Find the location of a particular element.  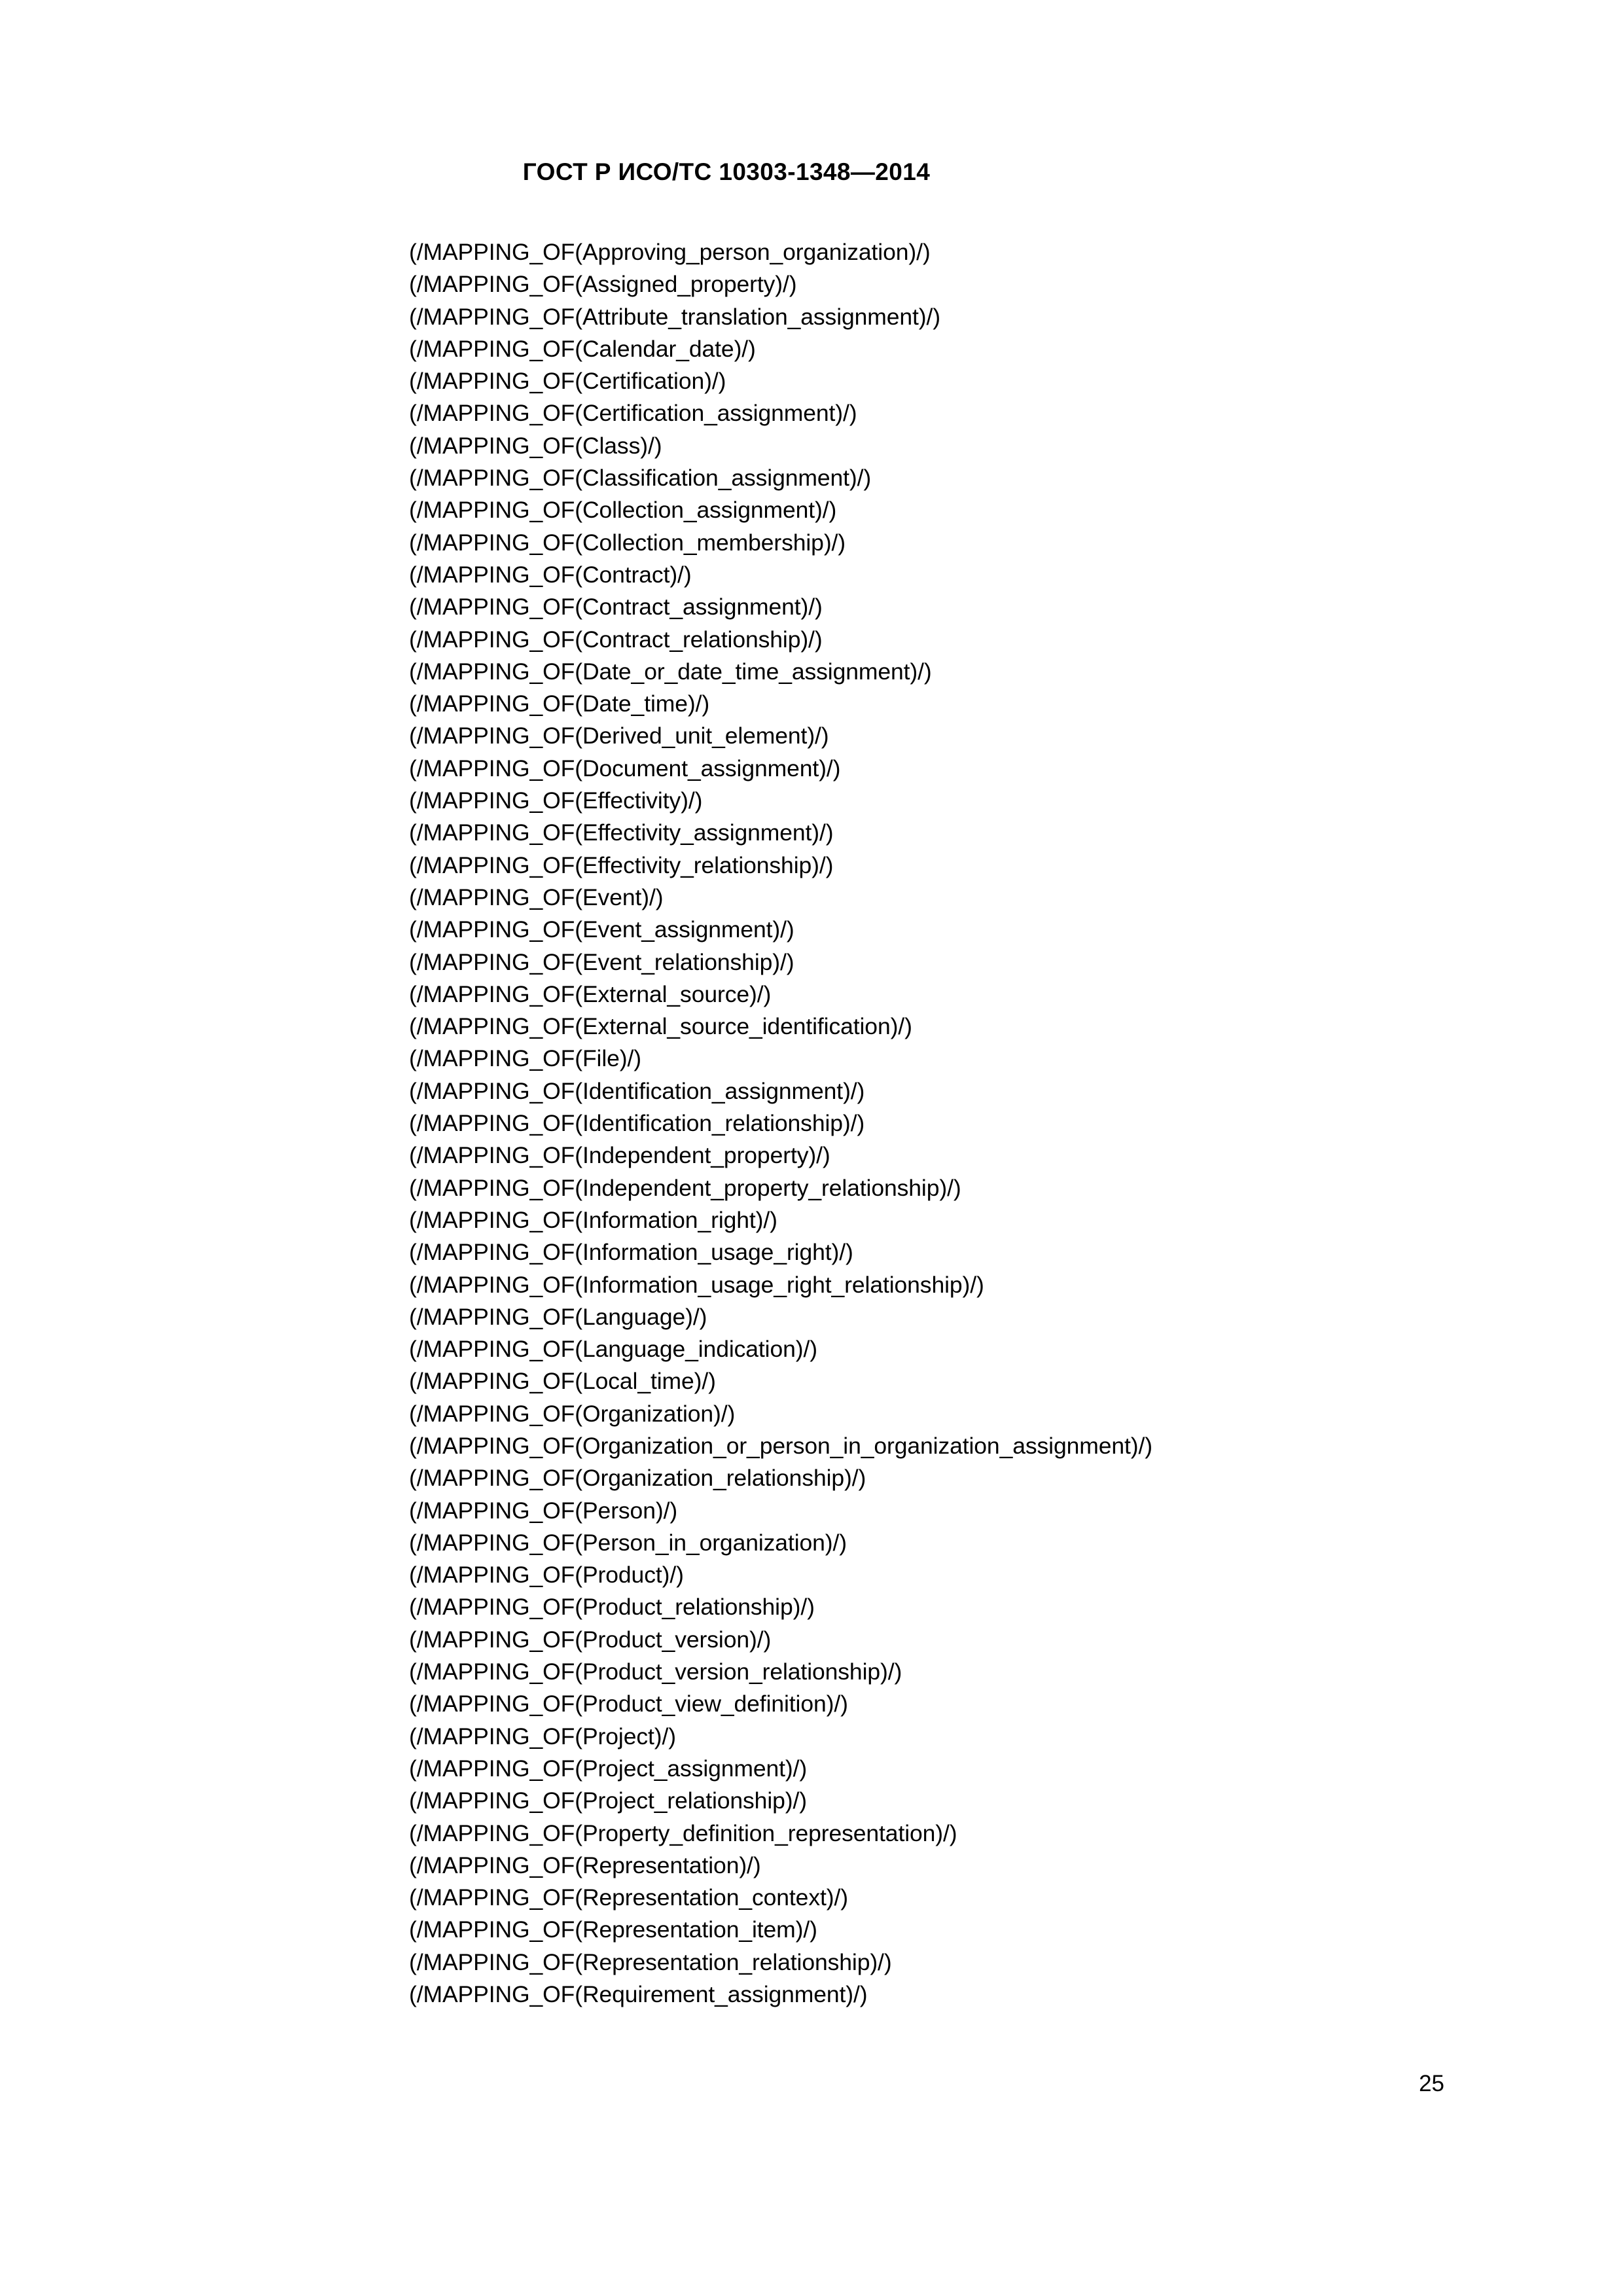

mapping-of-line: (/MAPPING_OF(Product)/) is located at coordinates (546, 1575).